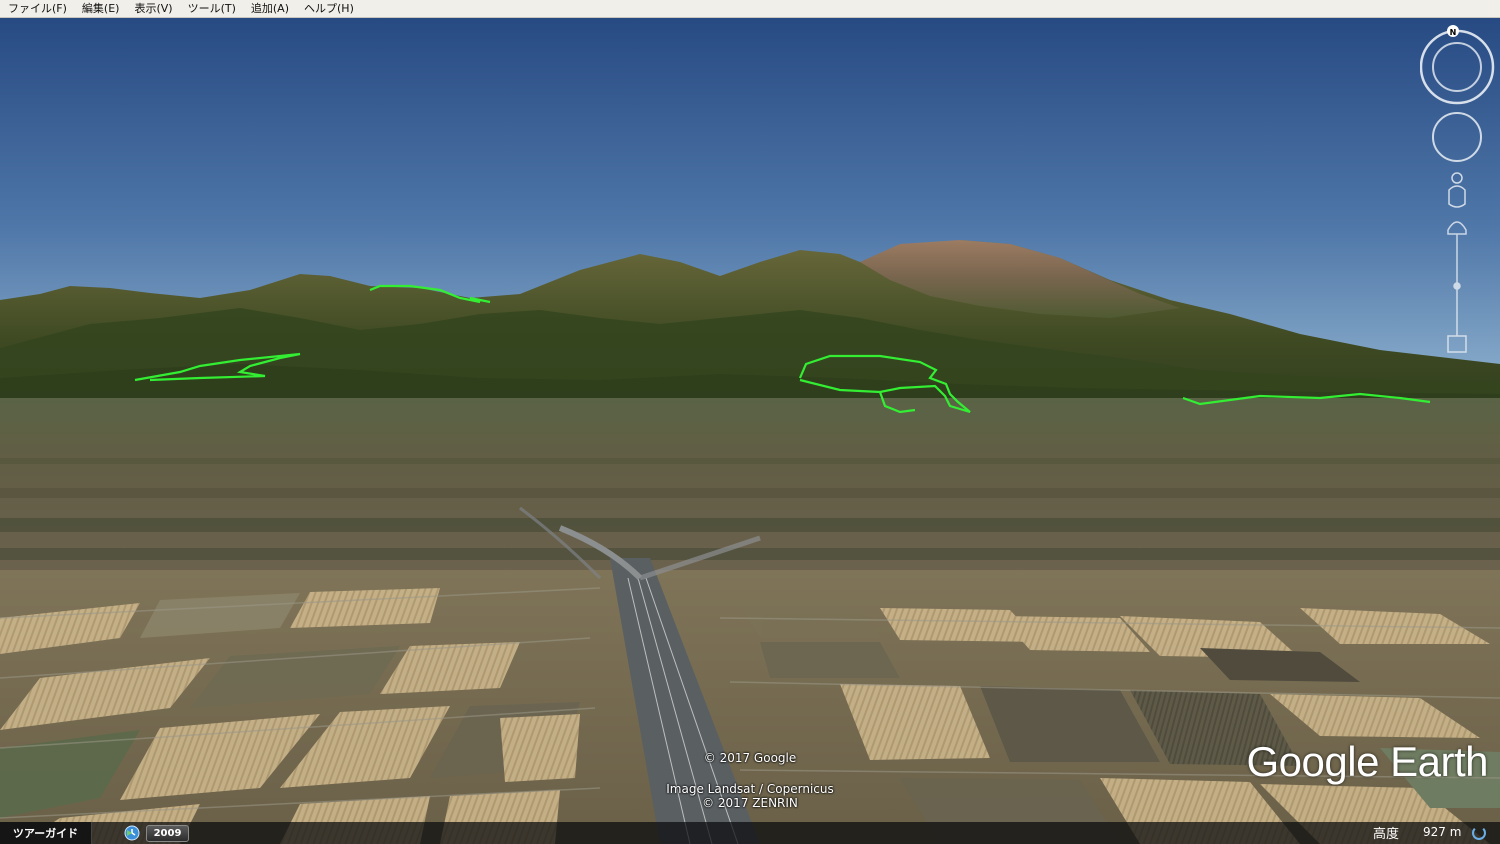  Describe the element at coordinates (750, 803) in the screenshot. I see `credit-zenrin: © 2017 ZENRIN` at that location.